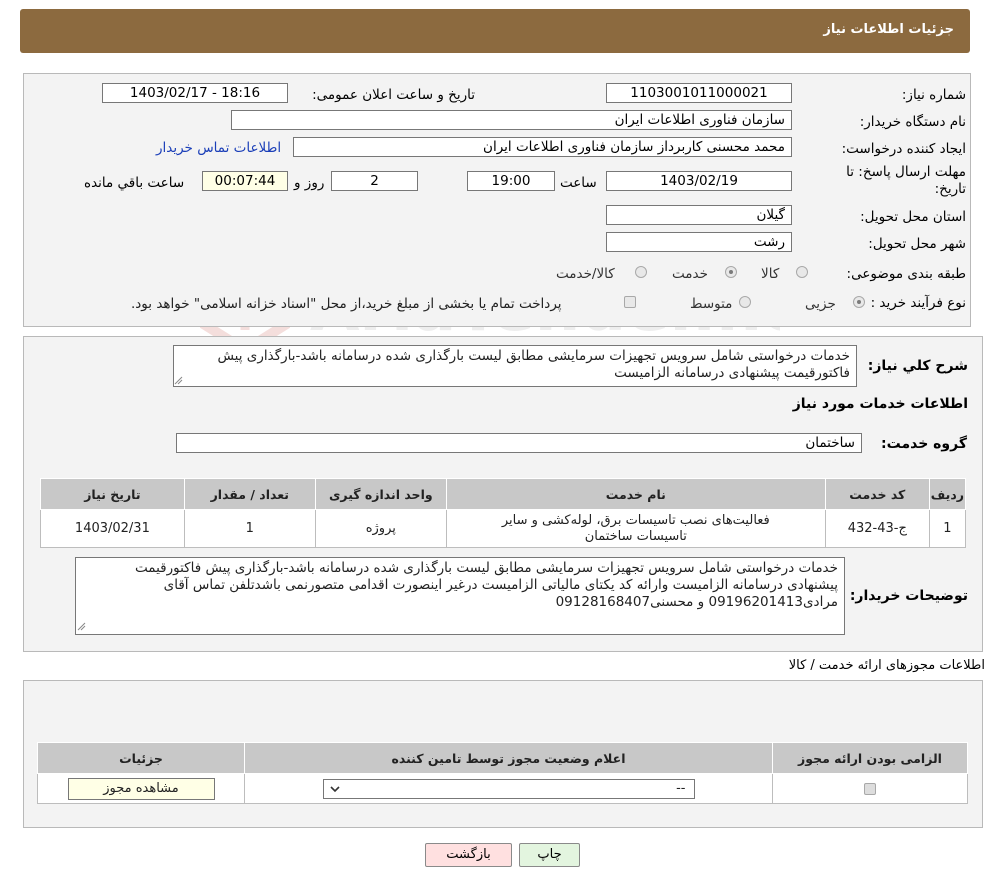 This screenshot has width=985, height=886. Describe the element at coordinates (249, 528) in the screenshot. I see `cell-qty: 1` at that location.